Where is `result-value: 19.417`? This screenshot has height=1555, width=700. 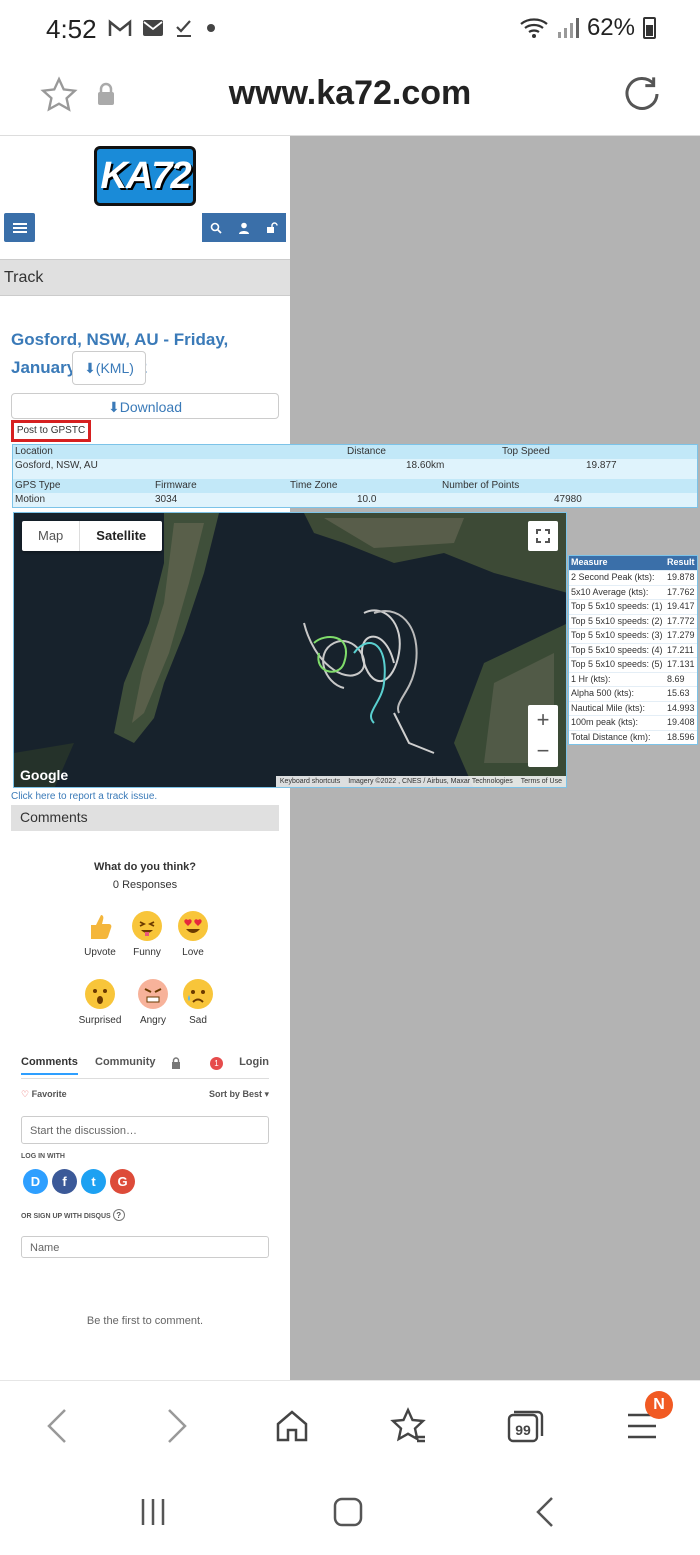 result-value: 19.417 is located at coordinates (681, 606).